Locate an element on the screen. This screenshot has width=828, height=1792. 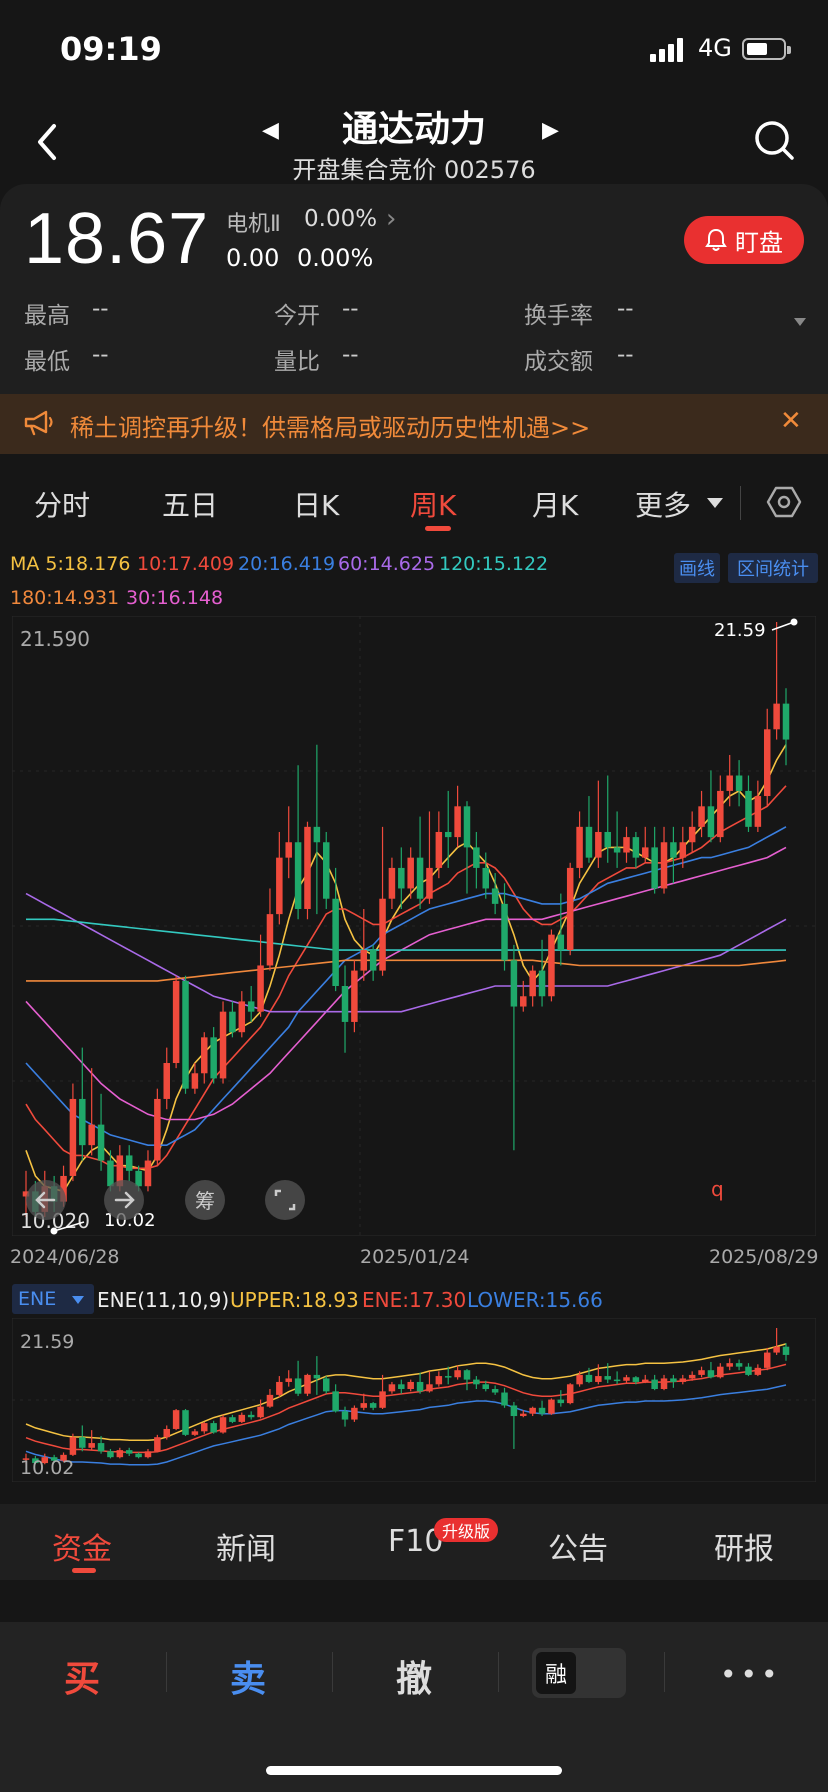
watch-button-label: 盯盘 is located at coordinates (759, 242).